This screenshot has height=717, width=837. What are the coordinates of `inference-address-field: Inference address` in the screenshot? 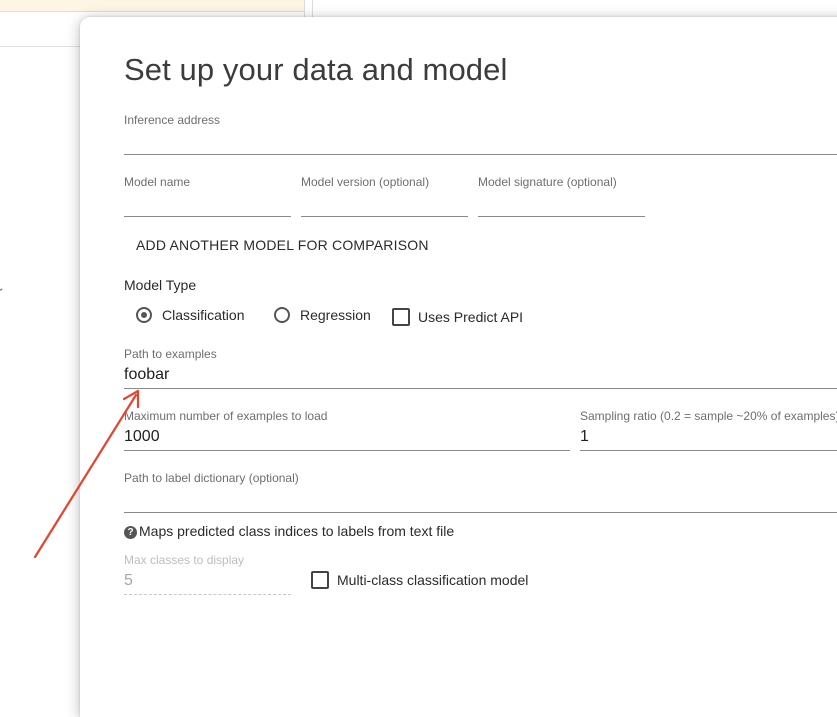 It's located at (480, 134).